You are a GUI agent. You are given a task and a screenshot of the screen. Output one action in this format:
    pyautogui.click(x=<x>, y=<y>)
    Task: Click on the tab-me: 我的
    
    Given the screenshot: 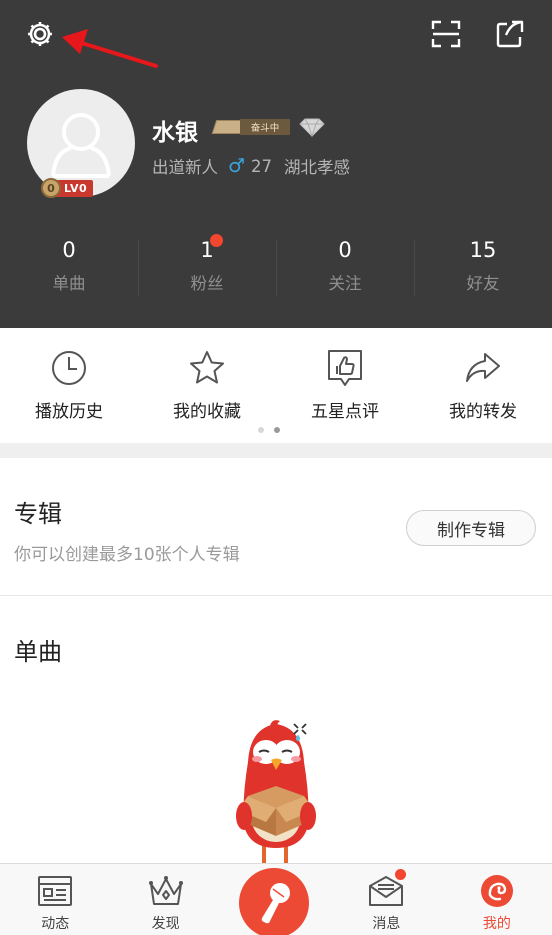 What is the action you would take?
    pyautogui.click(x=497, y=899)
    